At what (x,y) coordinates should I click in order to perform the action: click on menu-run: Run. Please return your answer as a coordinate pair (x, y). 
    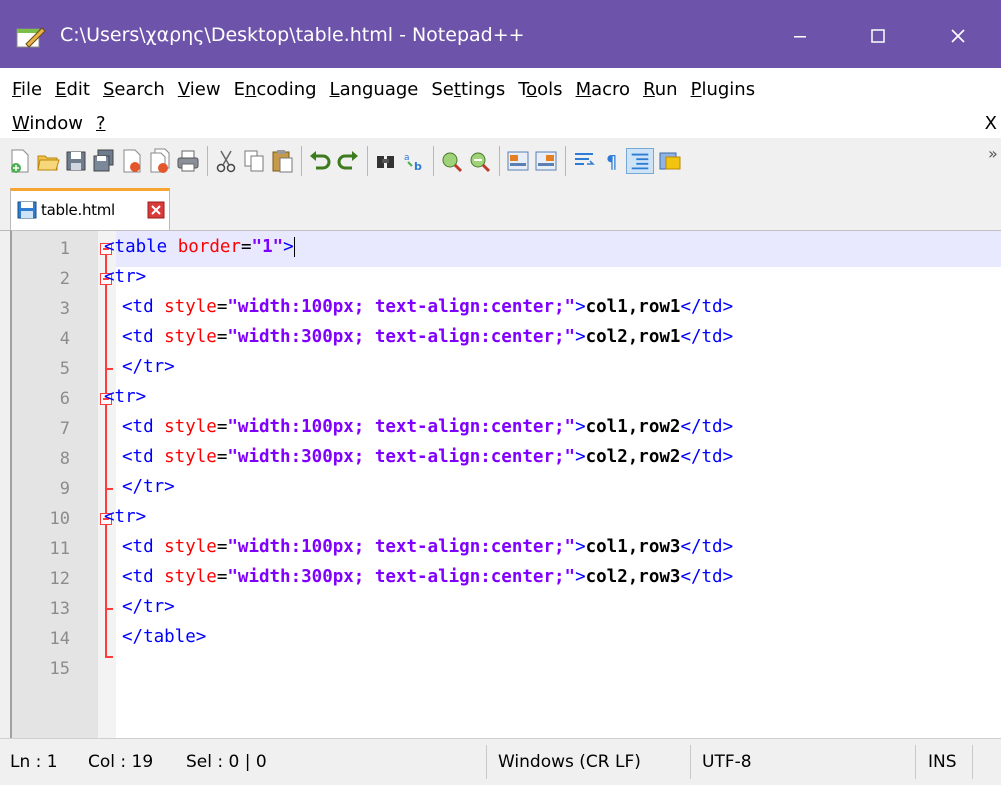
    Looking at the image, I should click on (660, 89).